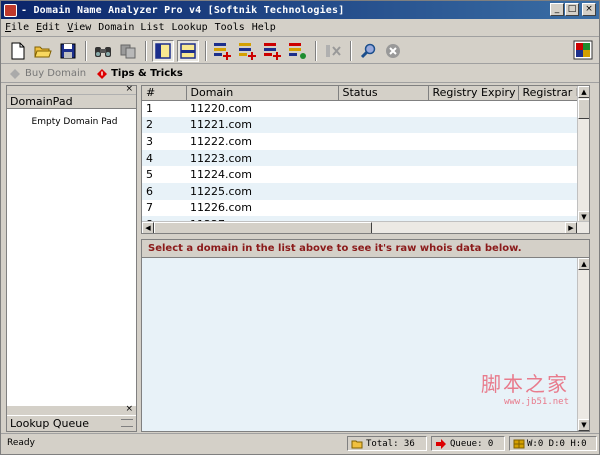 Image resolution: width=600 pixels, height=455 pixels. What do you see at coordinates (139, 74) in the screenshot?
I see `tips-tricks-link: Tips & Tricks` at bounding box center [139, 74].